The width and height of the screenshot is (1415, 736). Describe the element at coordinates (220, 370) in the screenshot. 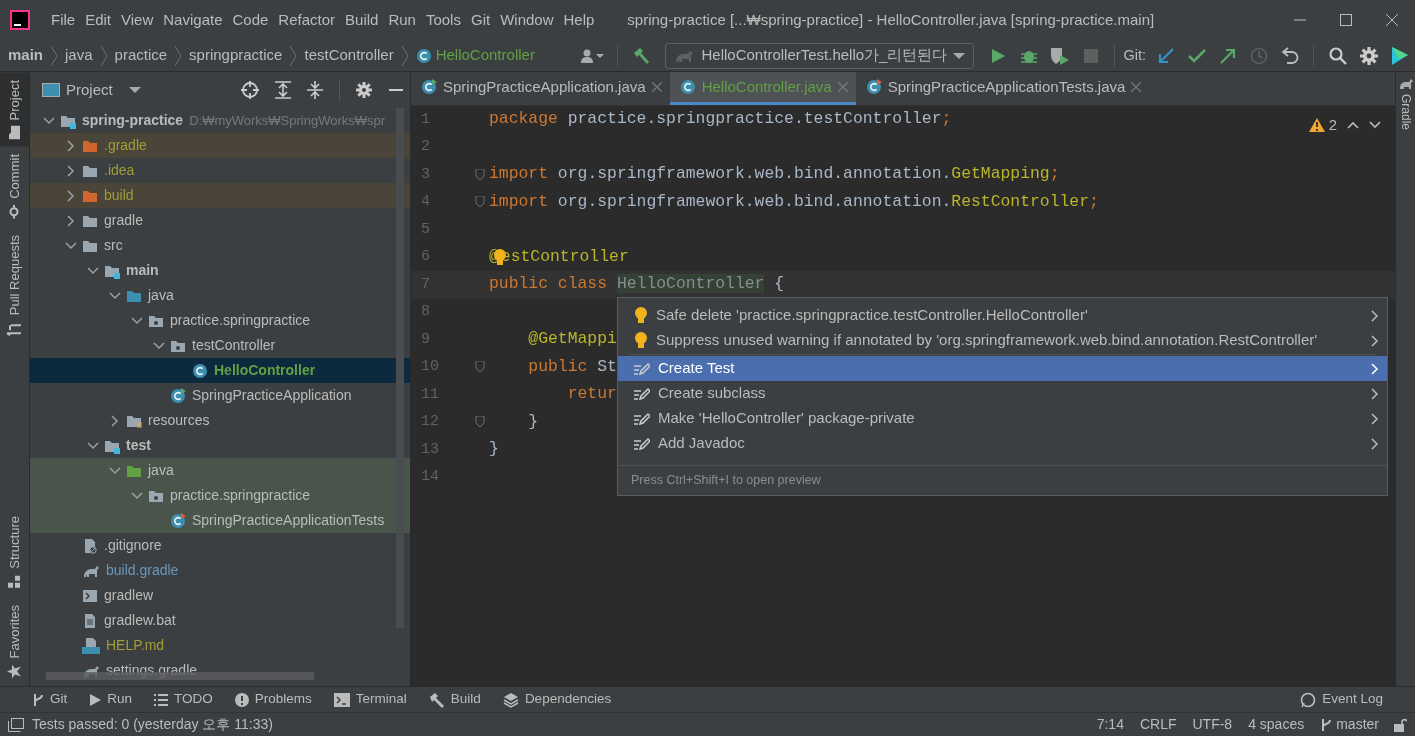

I see `tree-item: HelloController` at that location.